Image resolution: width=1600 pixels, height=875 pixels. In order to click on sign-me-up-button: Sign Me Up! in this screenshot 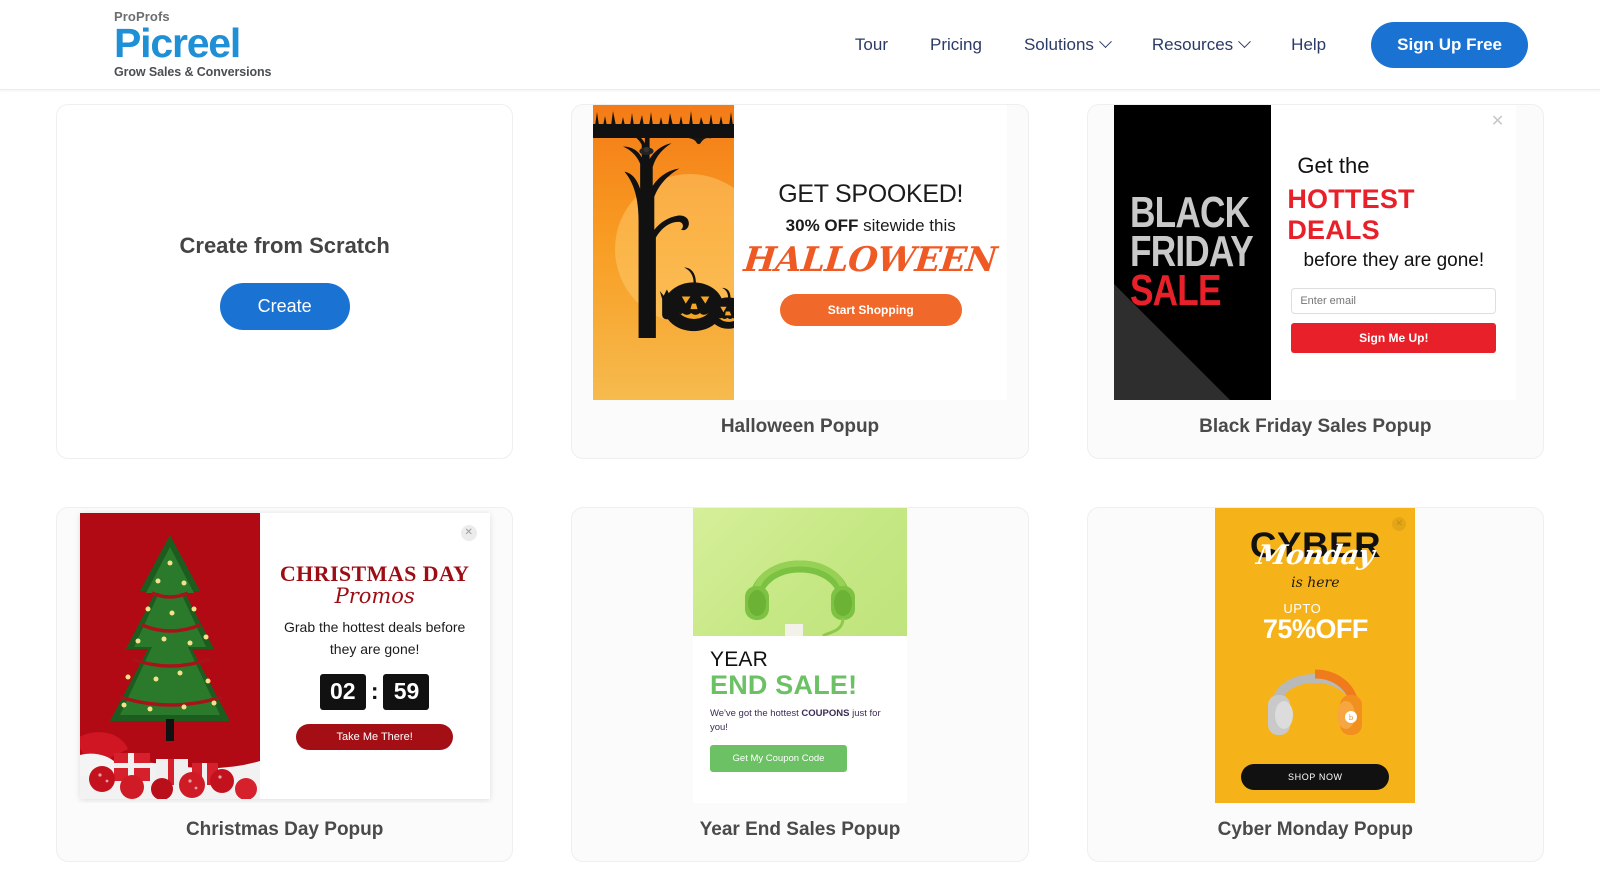, I will do `click(1394, 337)`.